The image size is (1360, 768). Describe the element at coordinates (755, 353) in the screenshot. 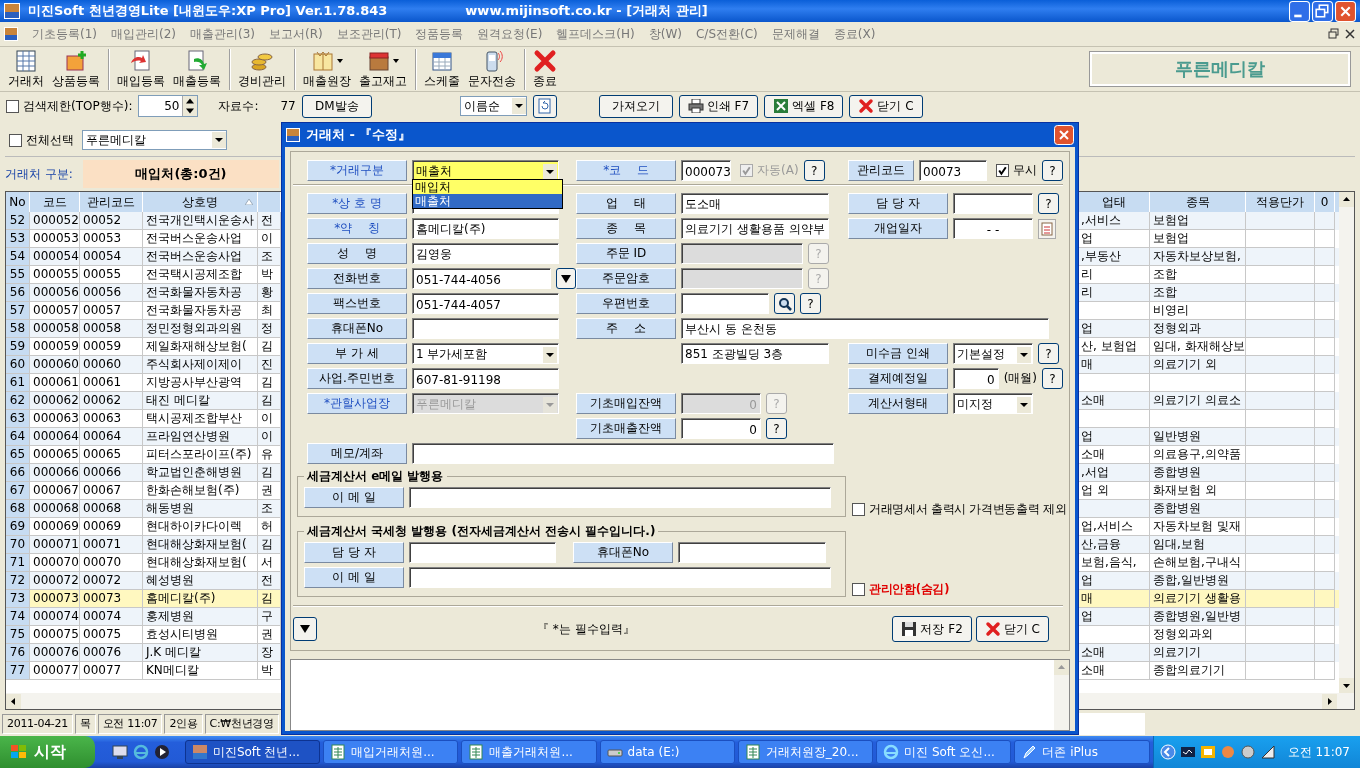

I see `input-field: 851 조광빌딩 3층` at that location.